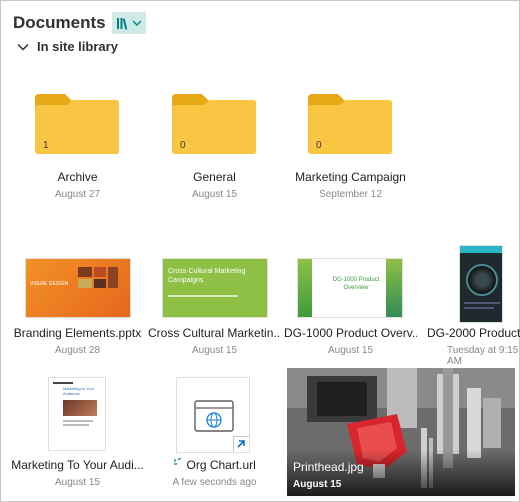 The height and width of the screenshot is (502, 520). What do you see at coordinates (350, 177) in the screenshot?
I see `folder-name: Marketing Campaign` at bounding box center [350, 177].